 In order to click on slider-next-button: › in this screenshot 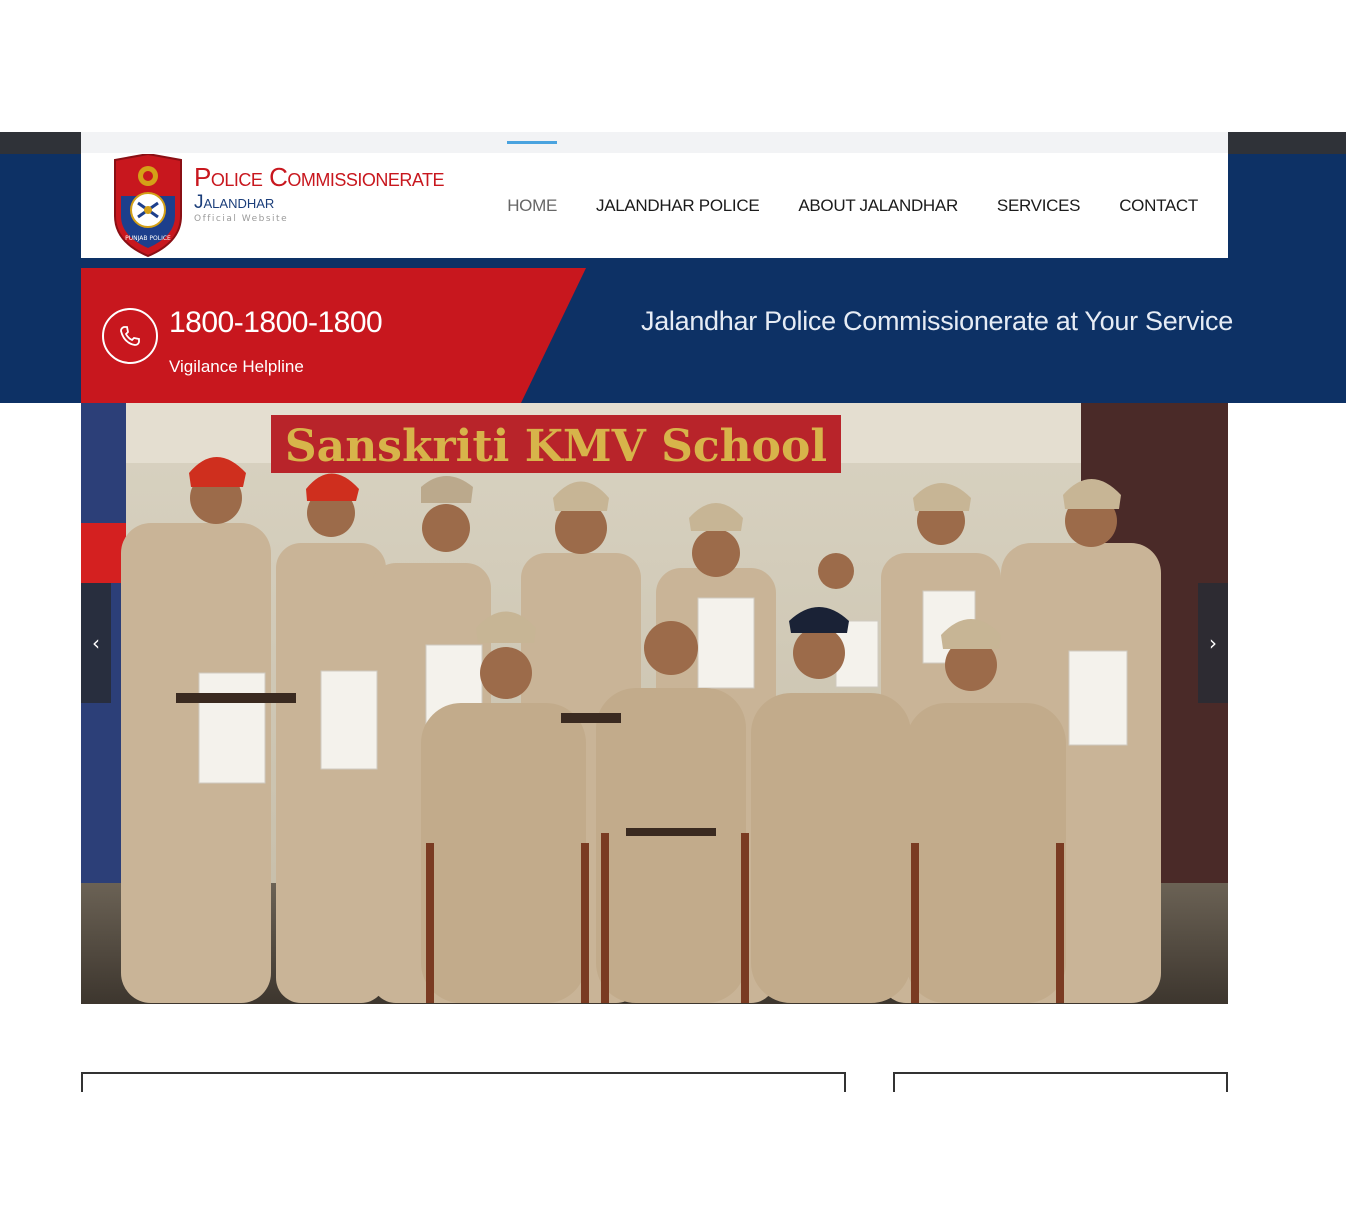, I will do `click(1213, 643)`.